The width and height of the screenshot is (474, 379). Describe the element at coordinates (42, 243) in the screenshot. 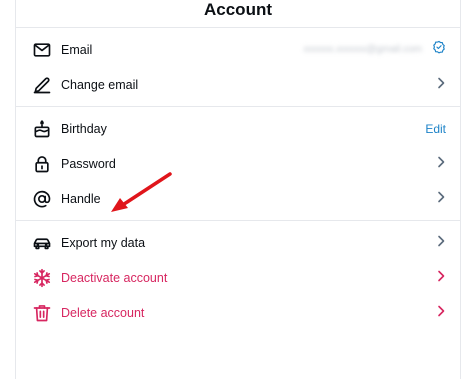

I see `car-icon` at that location.